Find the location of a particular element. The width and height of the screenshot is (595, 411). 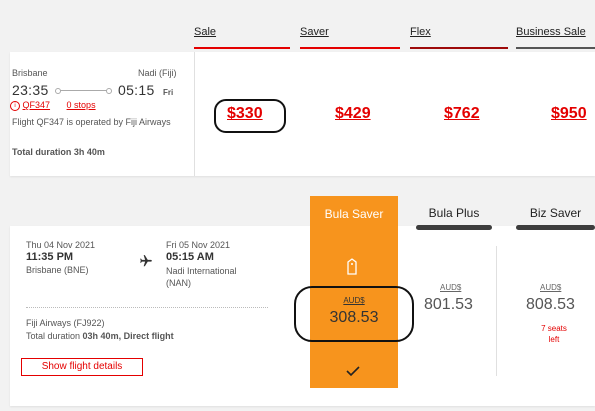

duration: Total duration 03h 40m, Direct flight is located at coordinates (100, 336).